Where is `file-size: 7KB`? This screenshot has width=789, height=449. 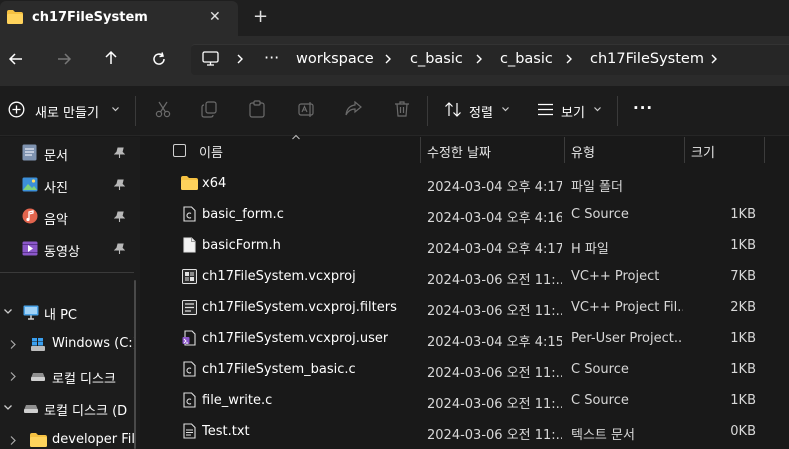
file-size: 7KB is located at coordinates (743, 276).